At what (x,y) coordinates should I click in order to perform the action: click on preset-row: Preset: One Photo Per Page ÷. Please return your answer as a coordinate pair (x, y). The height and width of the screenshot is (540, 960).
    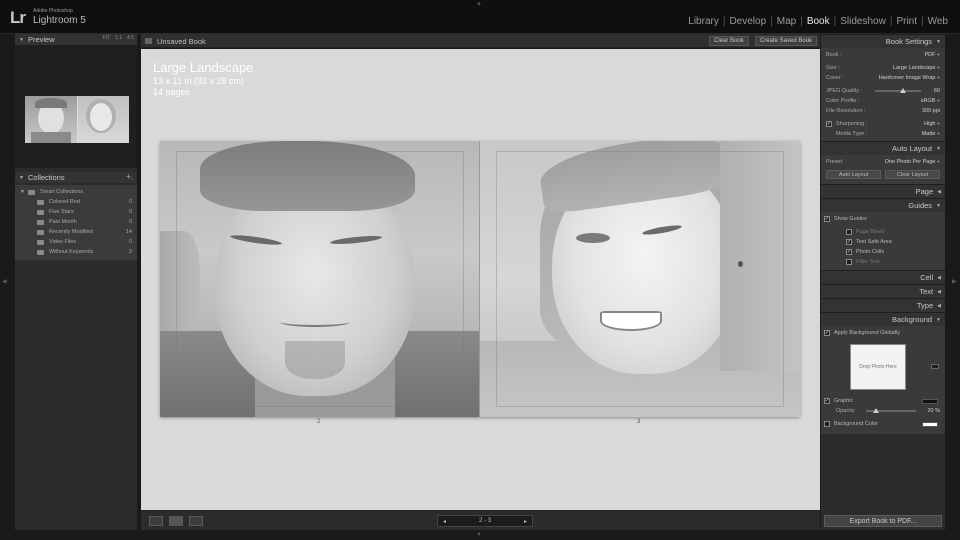
    Looking at the image, I should click on (883, 162).